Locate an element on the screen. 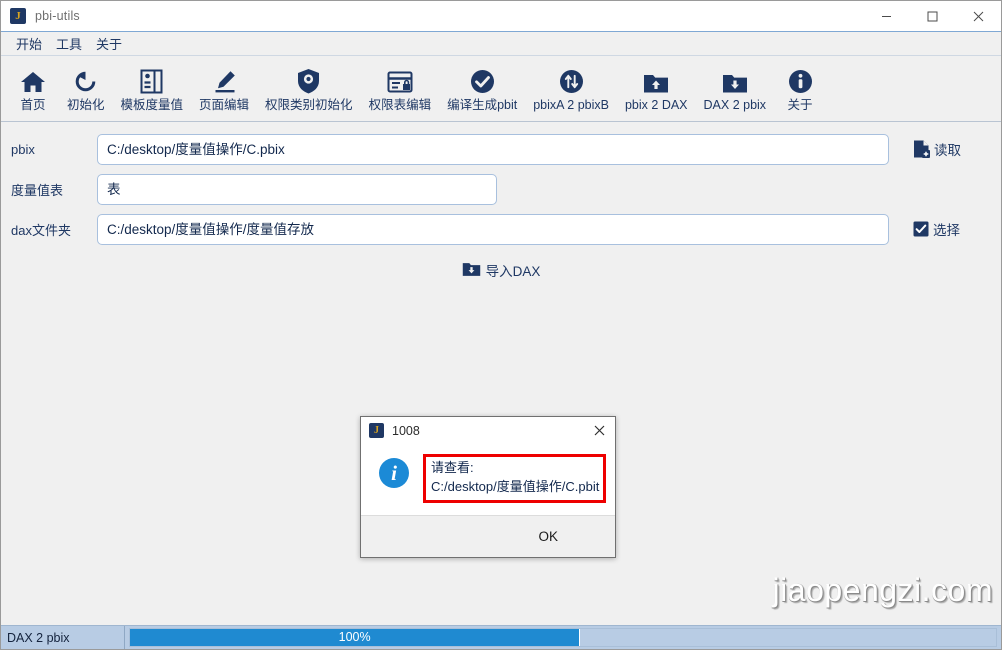  toolbar-item-permission-category-init: 权限类别初始化 is located at coordinates (309, 89).